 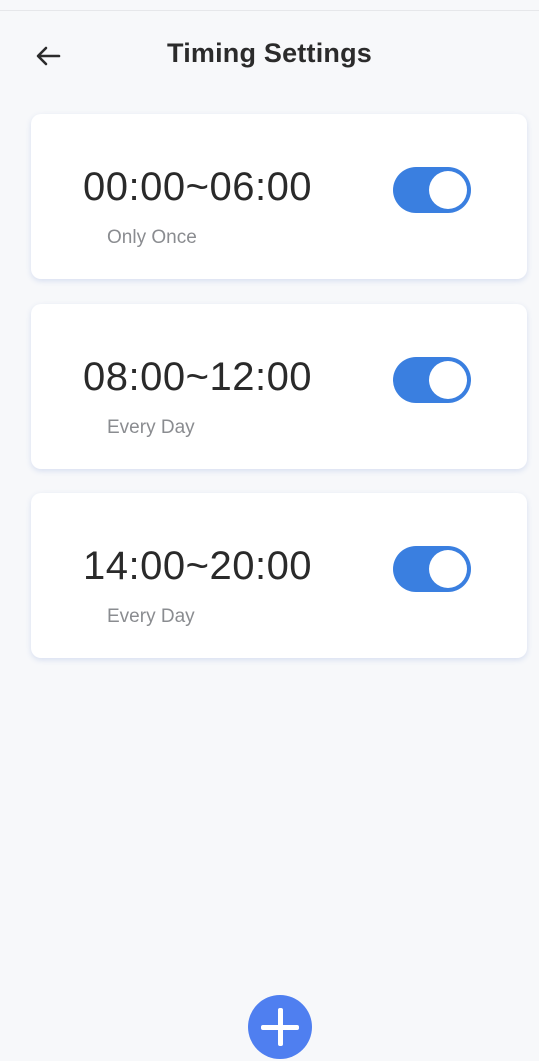 I want to click on schedule-card: 00:00~06:00 Only Once, so click(x=279, y=196).